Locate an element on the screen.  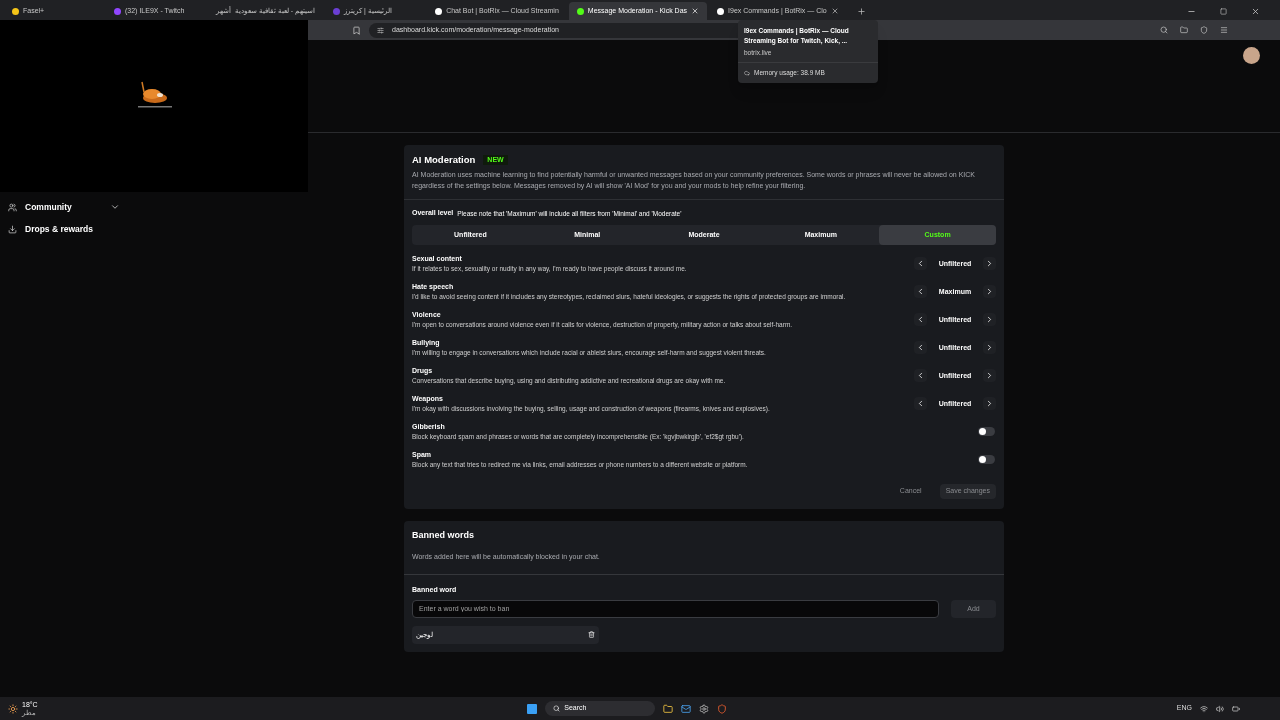
bookmark-icon is located at coordinates (356, 30).